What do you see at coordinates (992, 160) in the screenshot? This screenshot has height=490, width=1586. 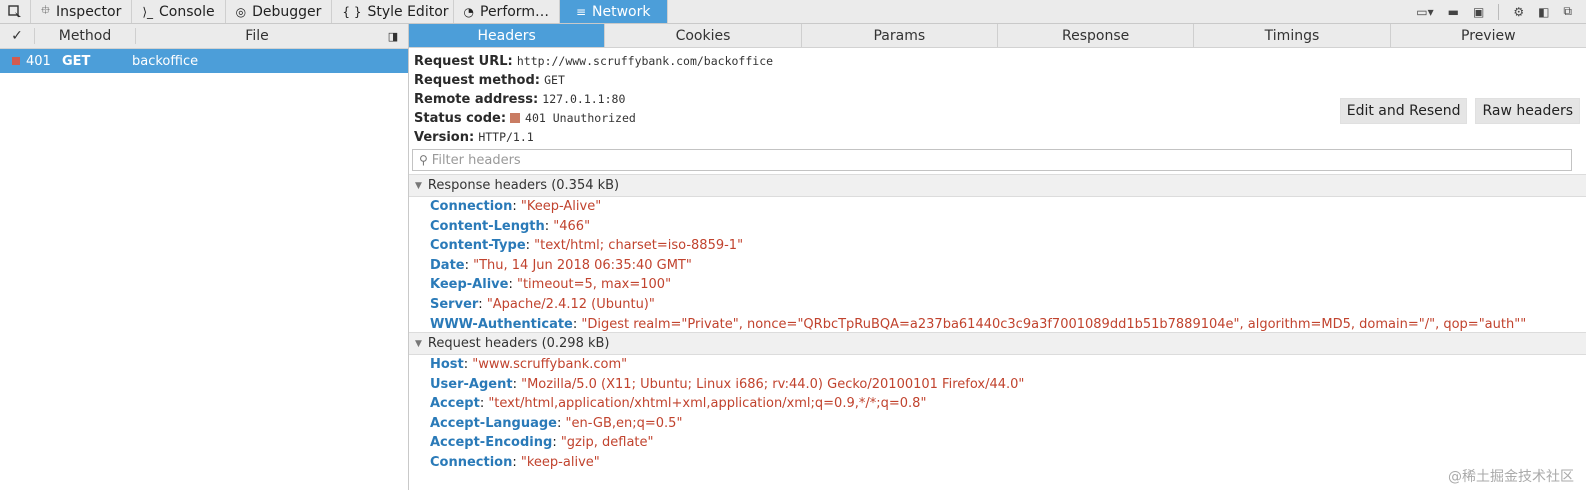 I see `filter-headers-input: ⚲ Filter headers` at bounding box center [992, 160].